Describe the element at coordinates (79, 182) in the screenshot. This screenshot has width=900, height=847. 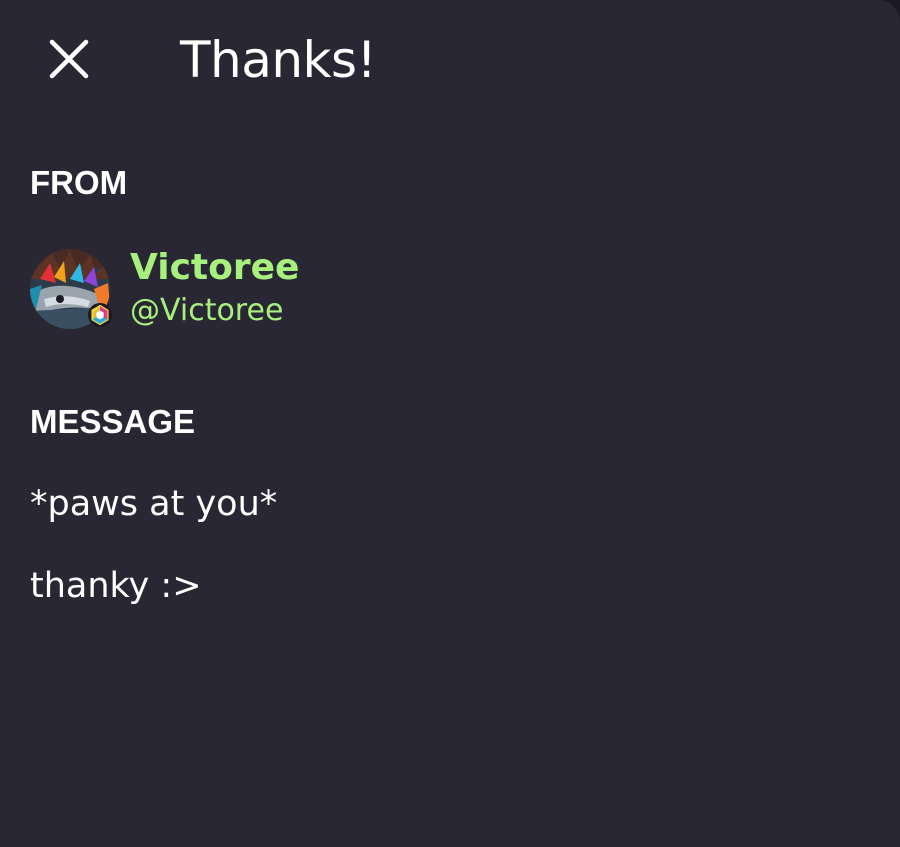
I see `from-label: FROM` at that location.